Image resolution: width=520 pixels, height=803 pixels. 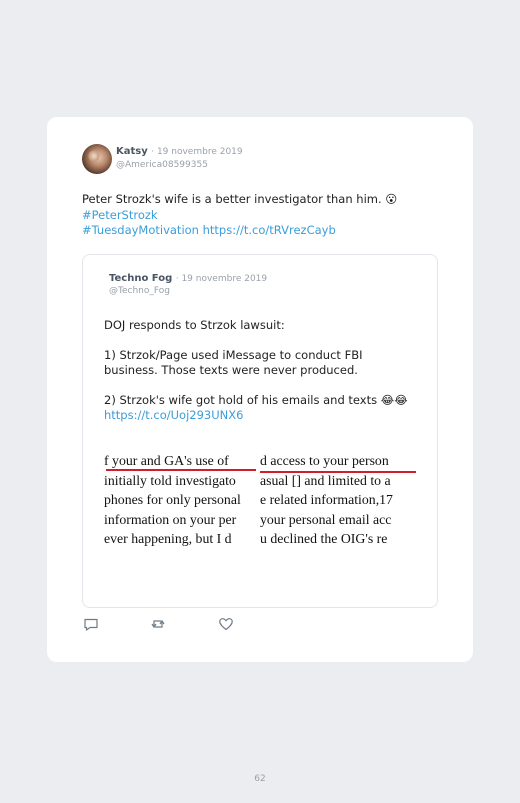 I want to click on excerpt-line: your personal email acc, so click(x=326, y=519).